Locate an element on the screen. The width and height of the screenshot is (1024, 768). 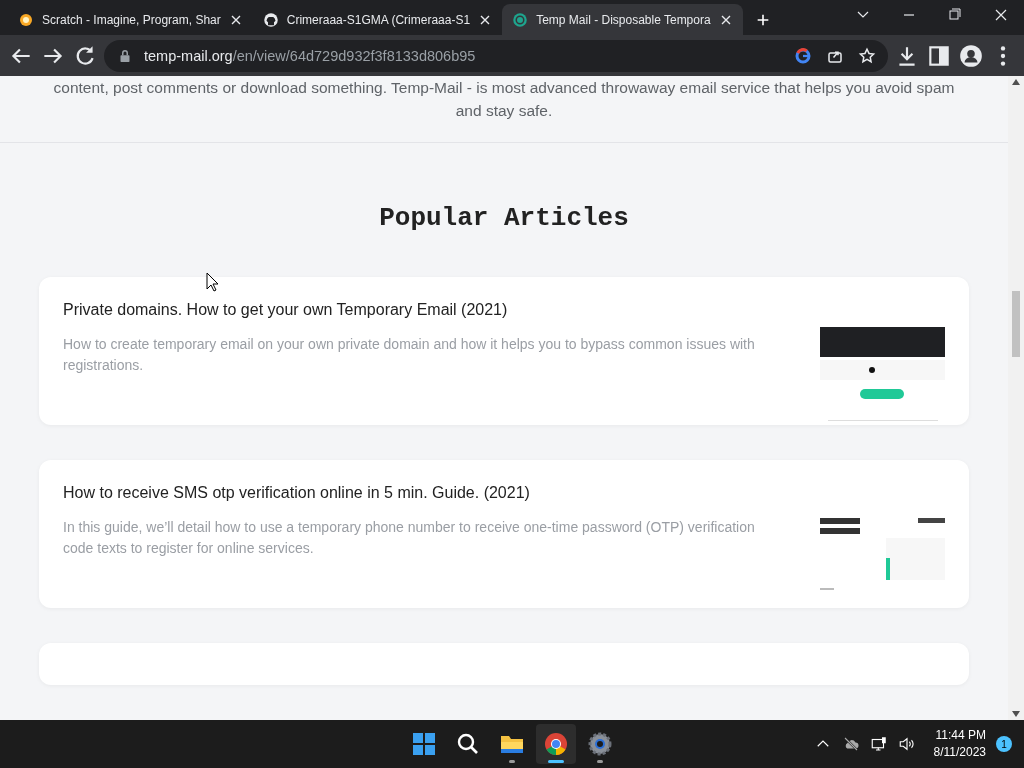
intro-text: and stay safe. is located at coordinates (504, 111).